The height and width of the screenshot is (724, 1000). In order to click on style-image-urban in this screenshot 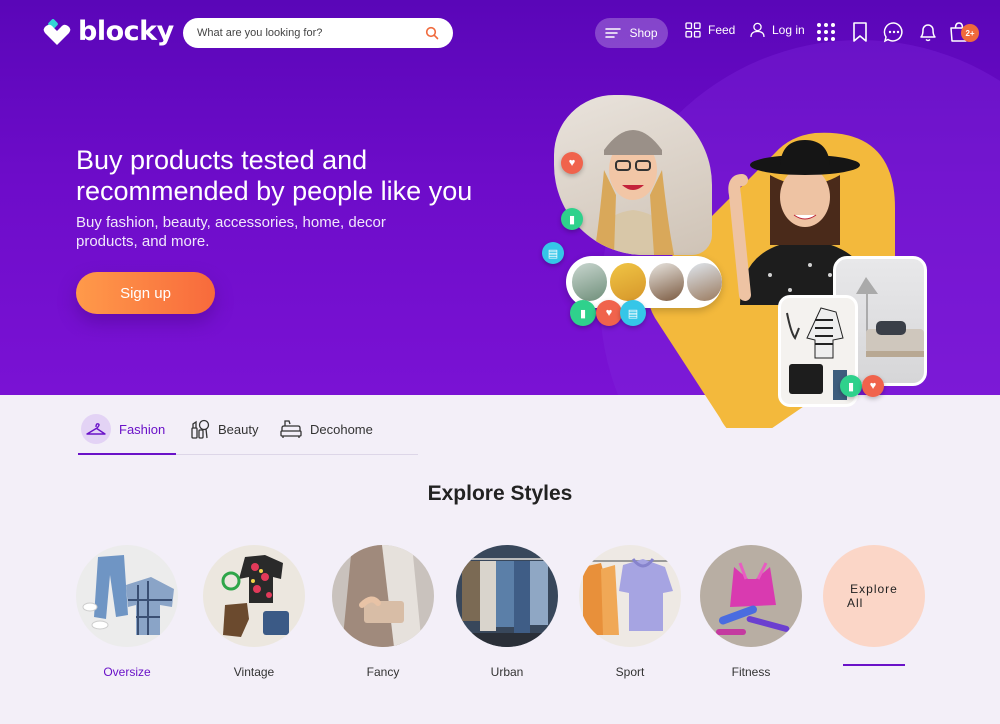, I will do `click(507, 596)`.